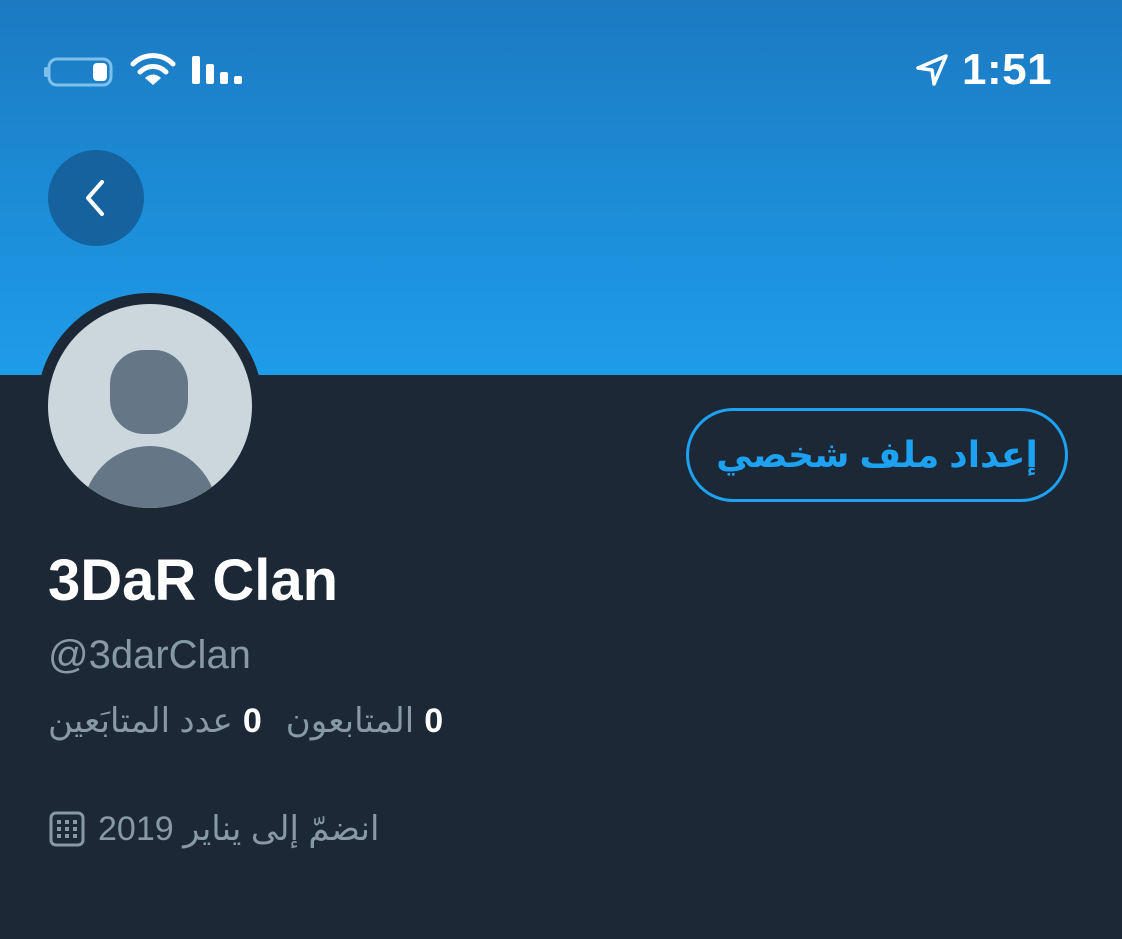  What do you see at coordinates (932, 70) in the screenshot?
I see `location-arrow-icon` at bounding box center [932, 70].